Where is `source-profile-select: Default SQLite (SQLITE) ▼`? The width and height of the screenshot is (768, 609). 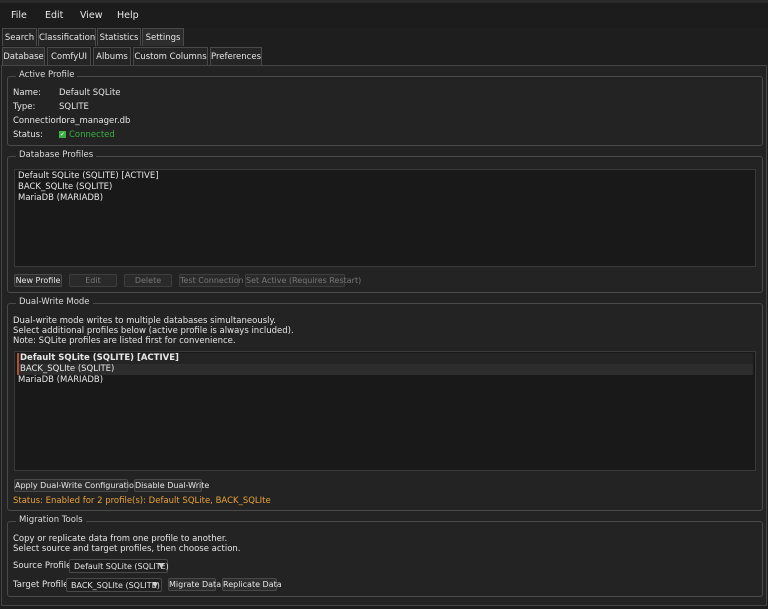
source-profile-select: Default SQLite (SQLITE) ▼ is located at coordinates (119, 566).